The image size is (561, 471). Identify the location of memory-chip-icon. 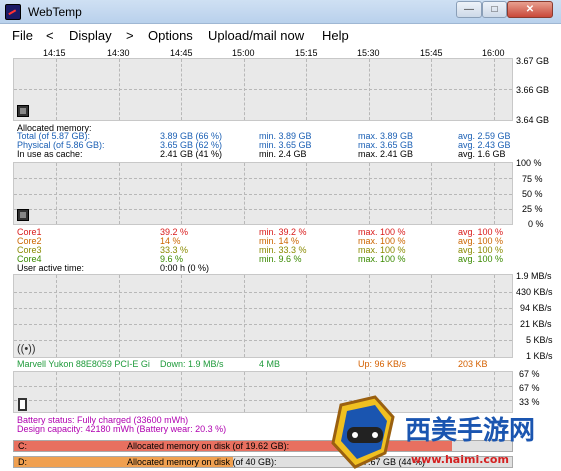
(23, 111).